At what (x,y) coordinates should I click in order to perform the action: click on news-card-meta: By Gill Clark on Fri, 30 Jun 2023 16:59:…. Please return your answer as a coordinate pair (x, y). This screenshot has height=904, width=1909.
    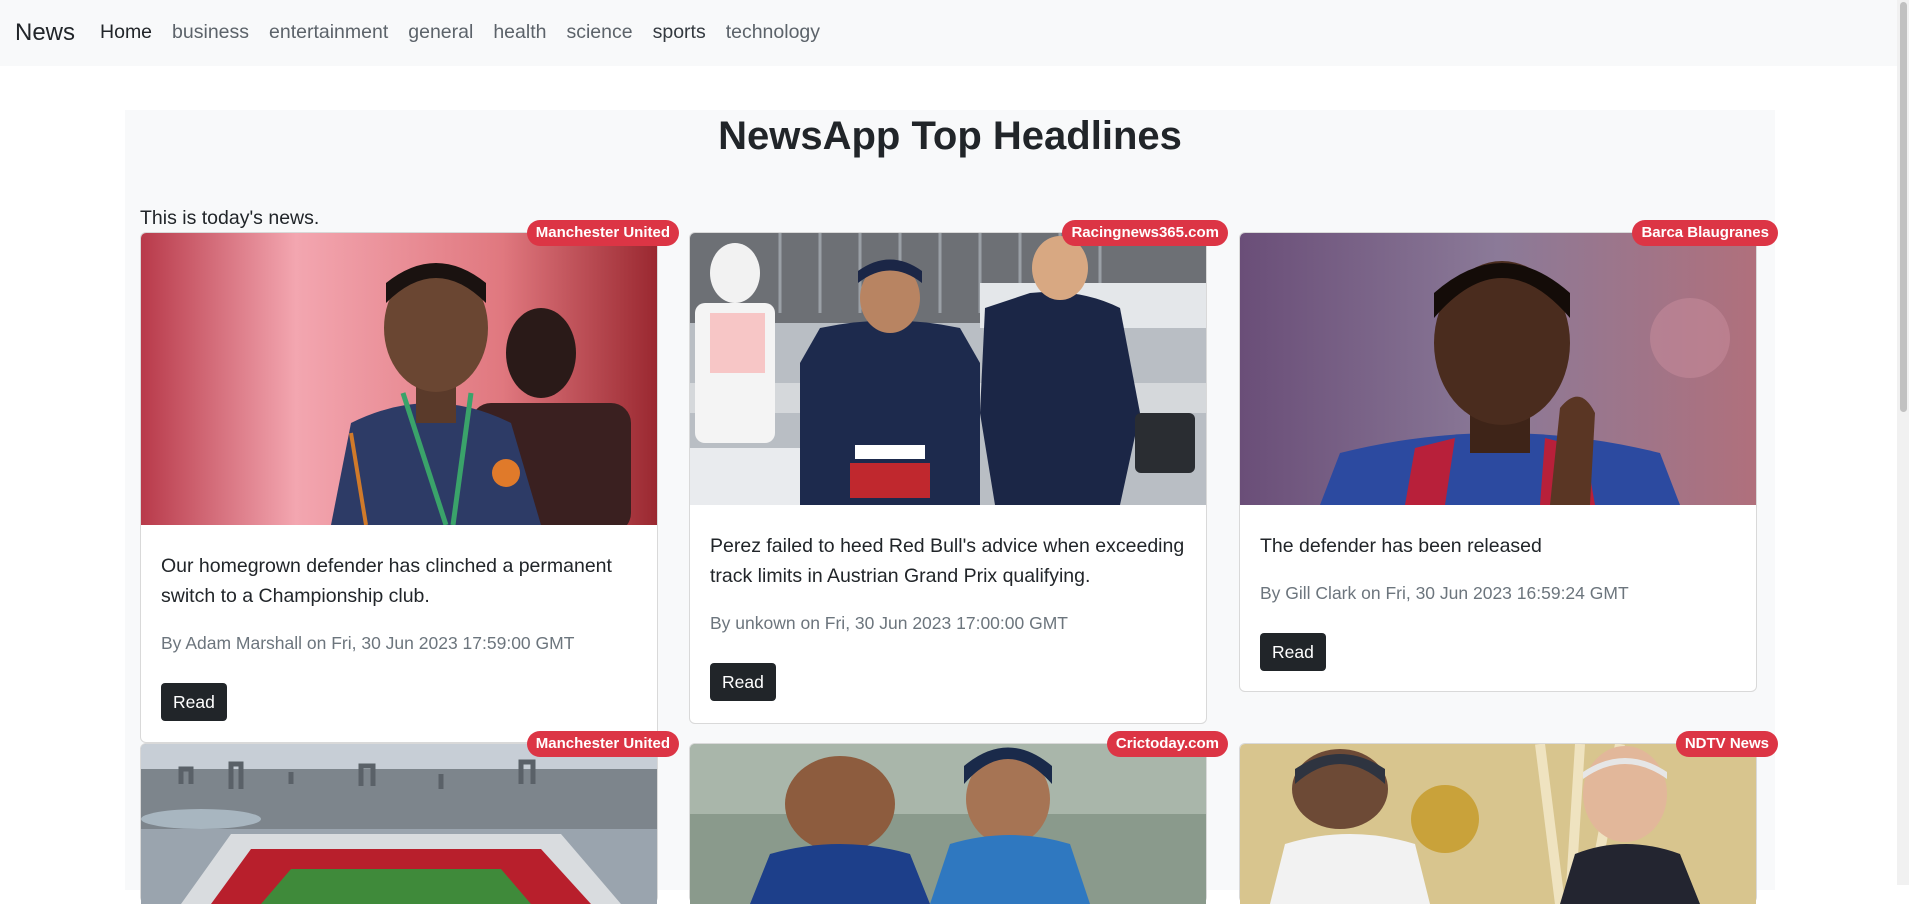
    Looking at the image, I should click on (1444, 593).